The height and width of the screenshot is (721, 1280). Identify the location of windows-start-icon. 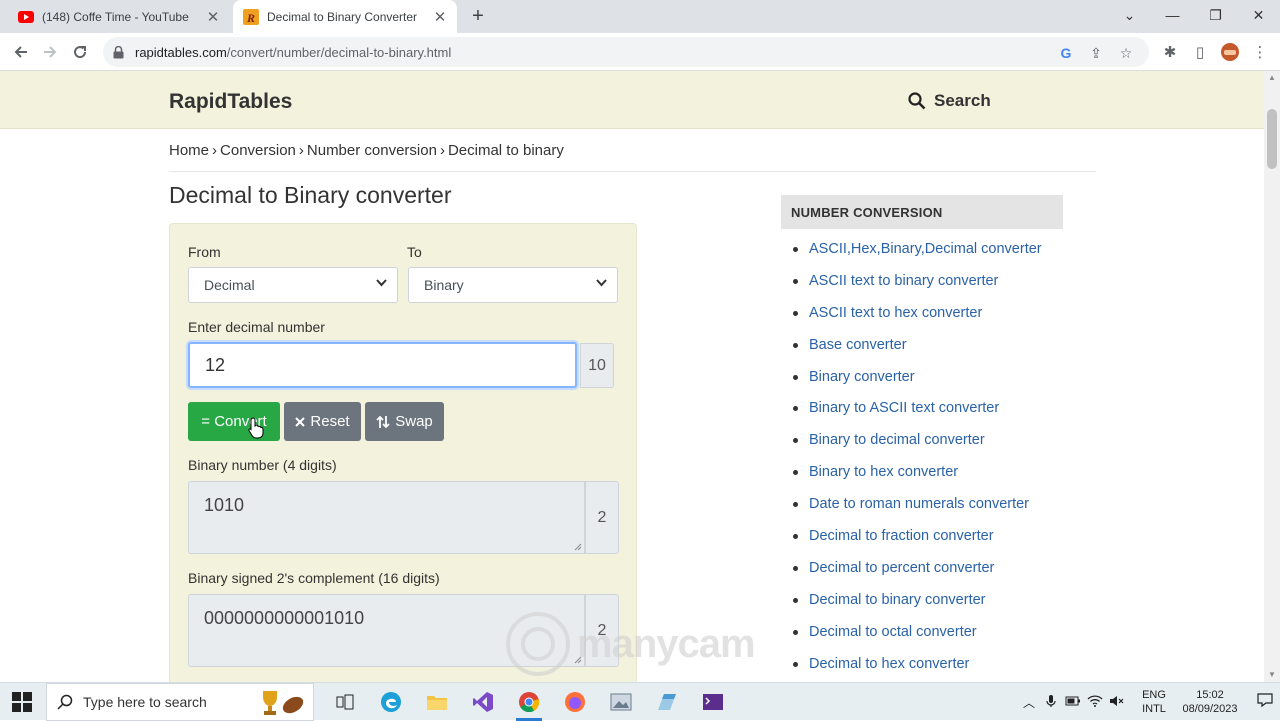
(22, 702).